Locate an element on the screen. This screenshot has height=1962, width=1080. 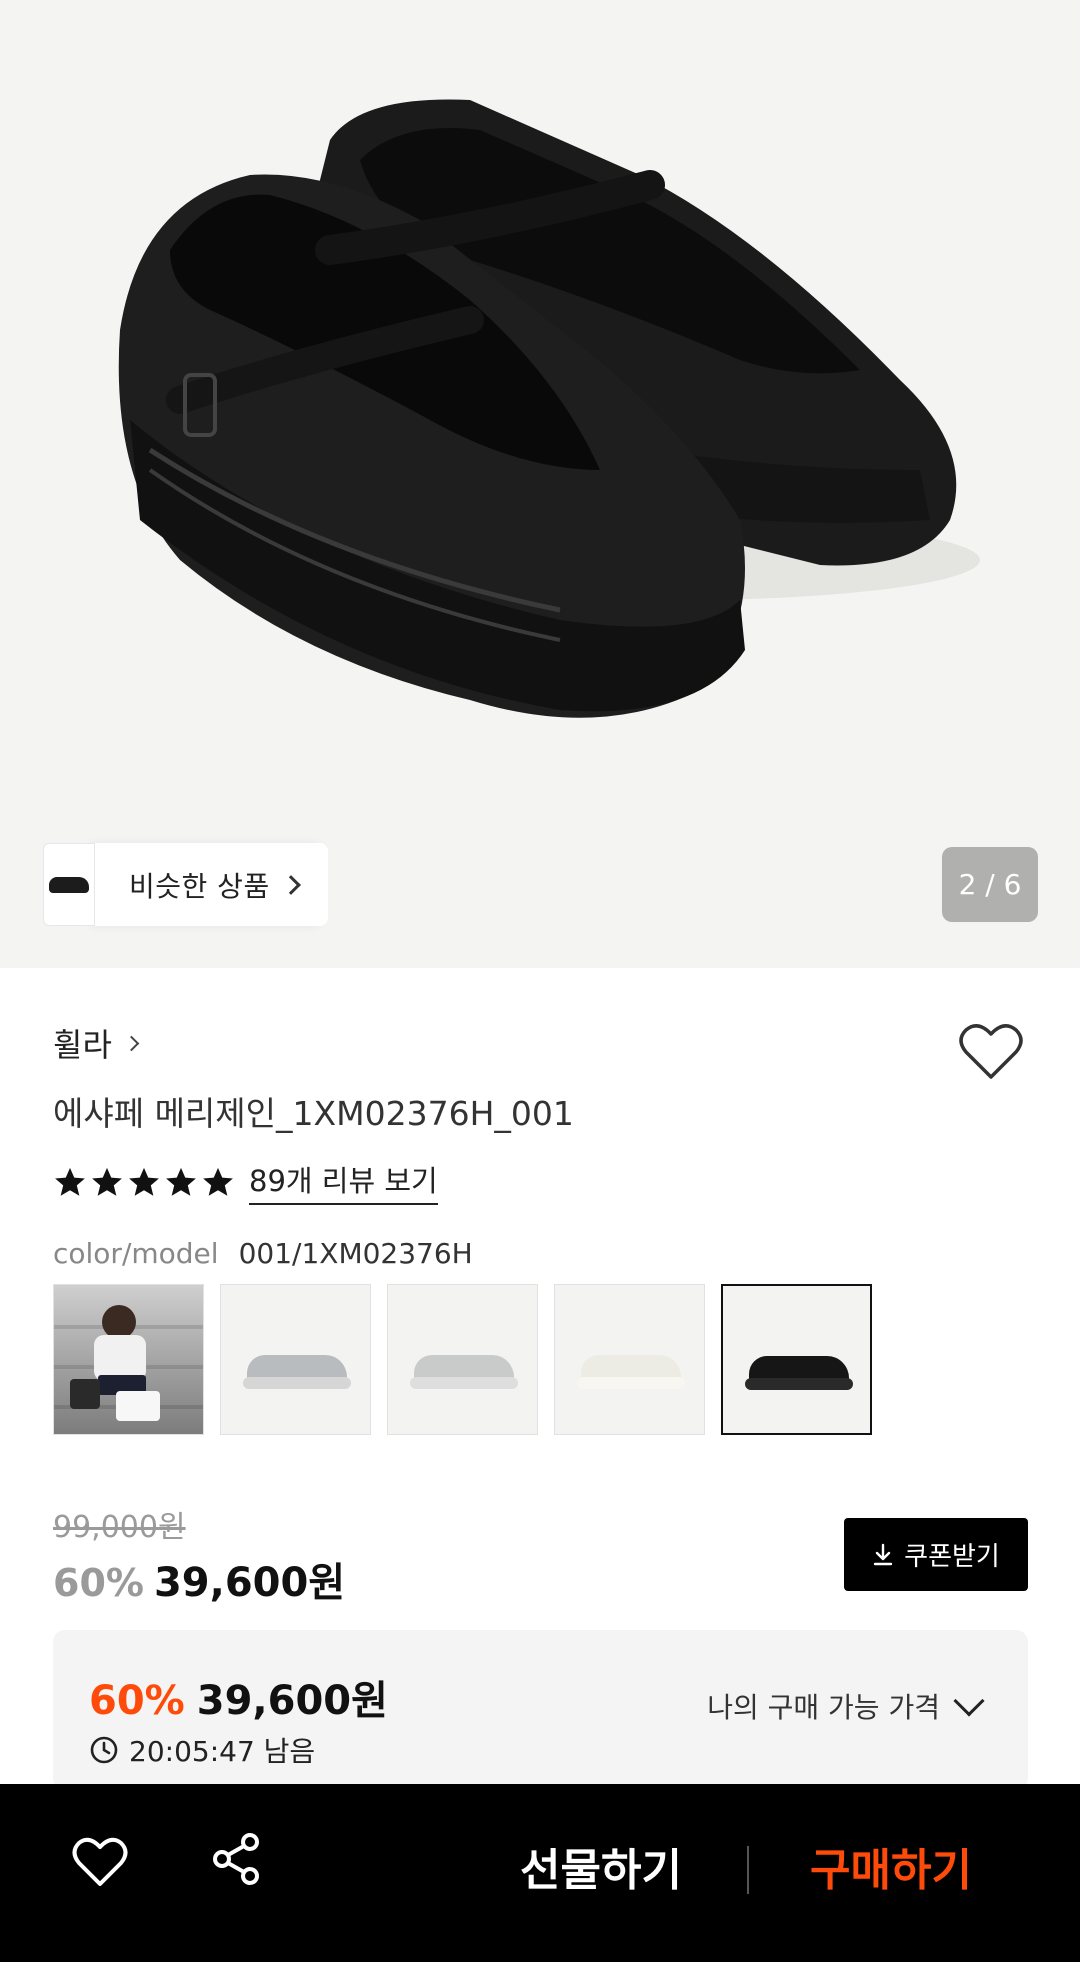
swatch-silver-gray is located at coordinates (295, 1359).